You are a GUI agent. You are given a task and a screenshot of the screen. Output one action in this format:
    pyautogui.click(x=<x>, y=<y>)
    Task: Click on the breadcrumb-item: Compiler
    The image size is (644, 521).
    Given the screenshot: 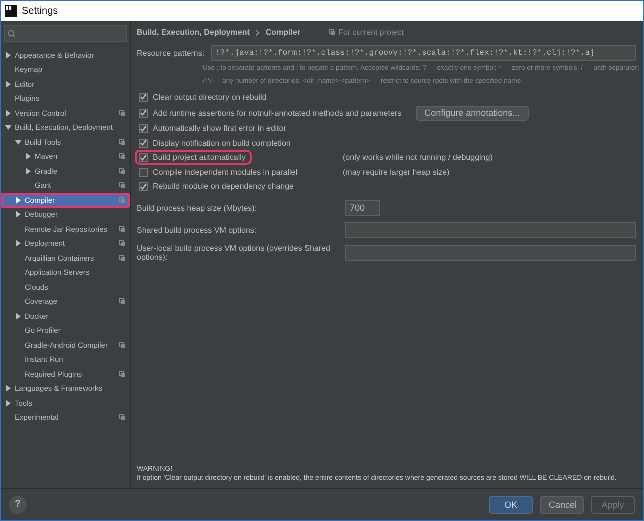 What is the action you would take?
    pyautogui.click(x=283, y=32)
    